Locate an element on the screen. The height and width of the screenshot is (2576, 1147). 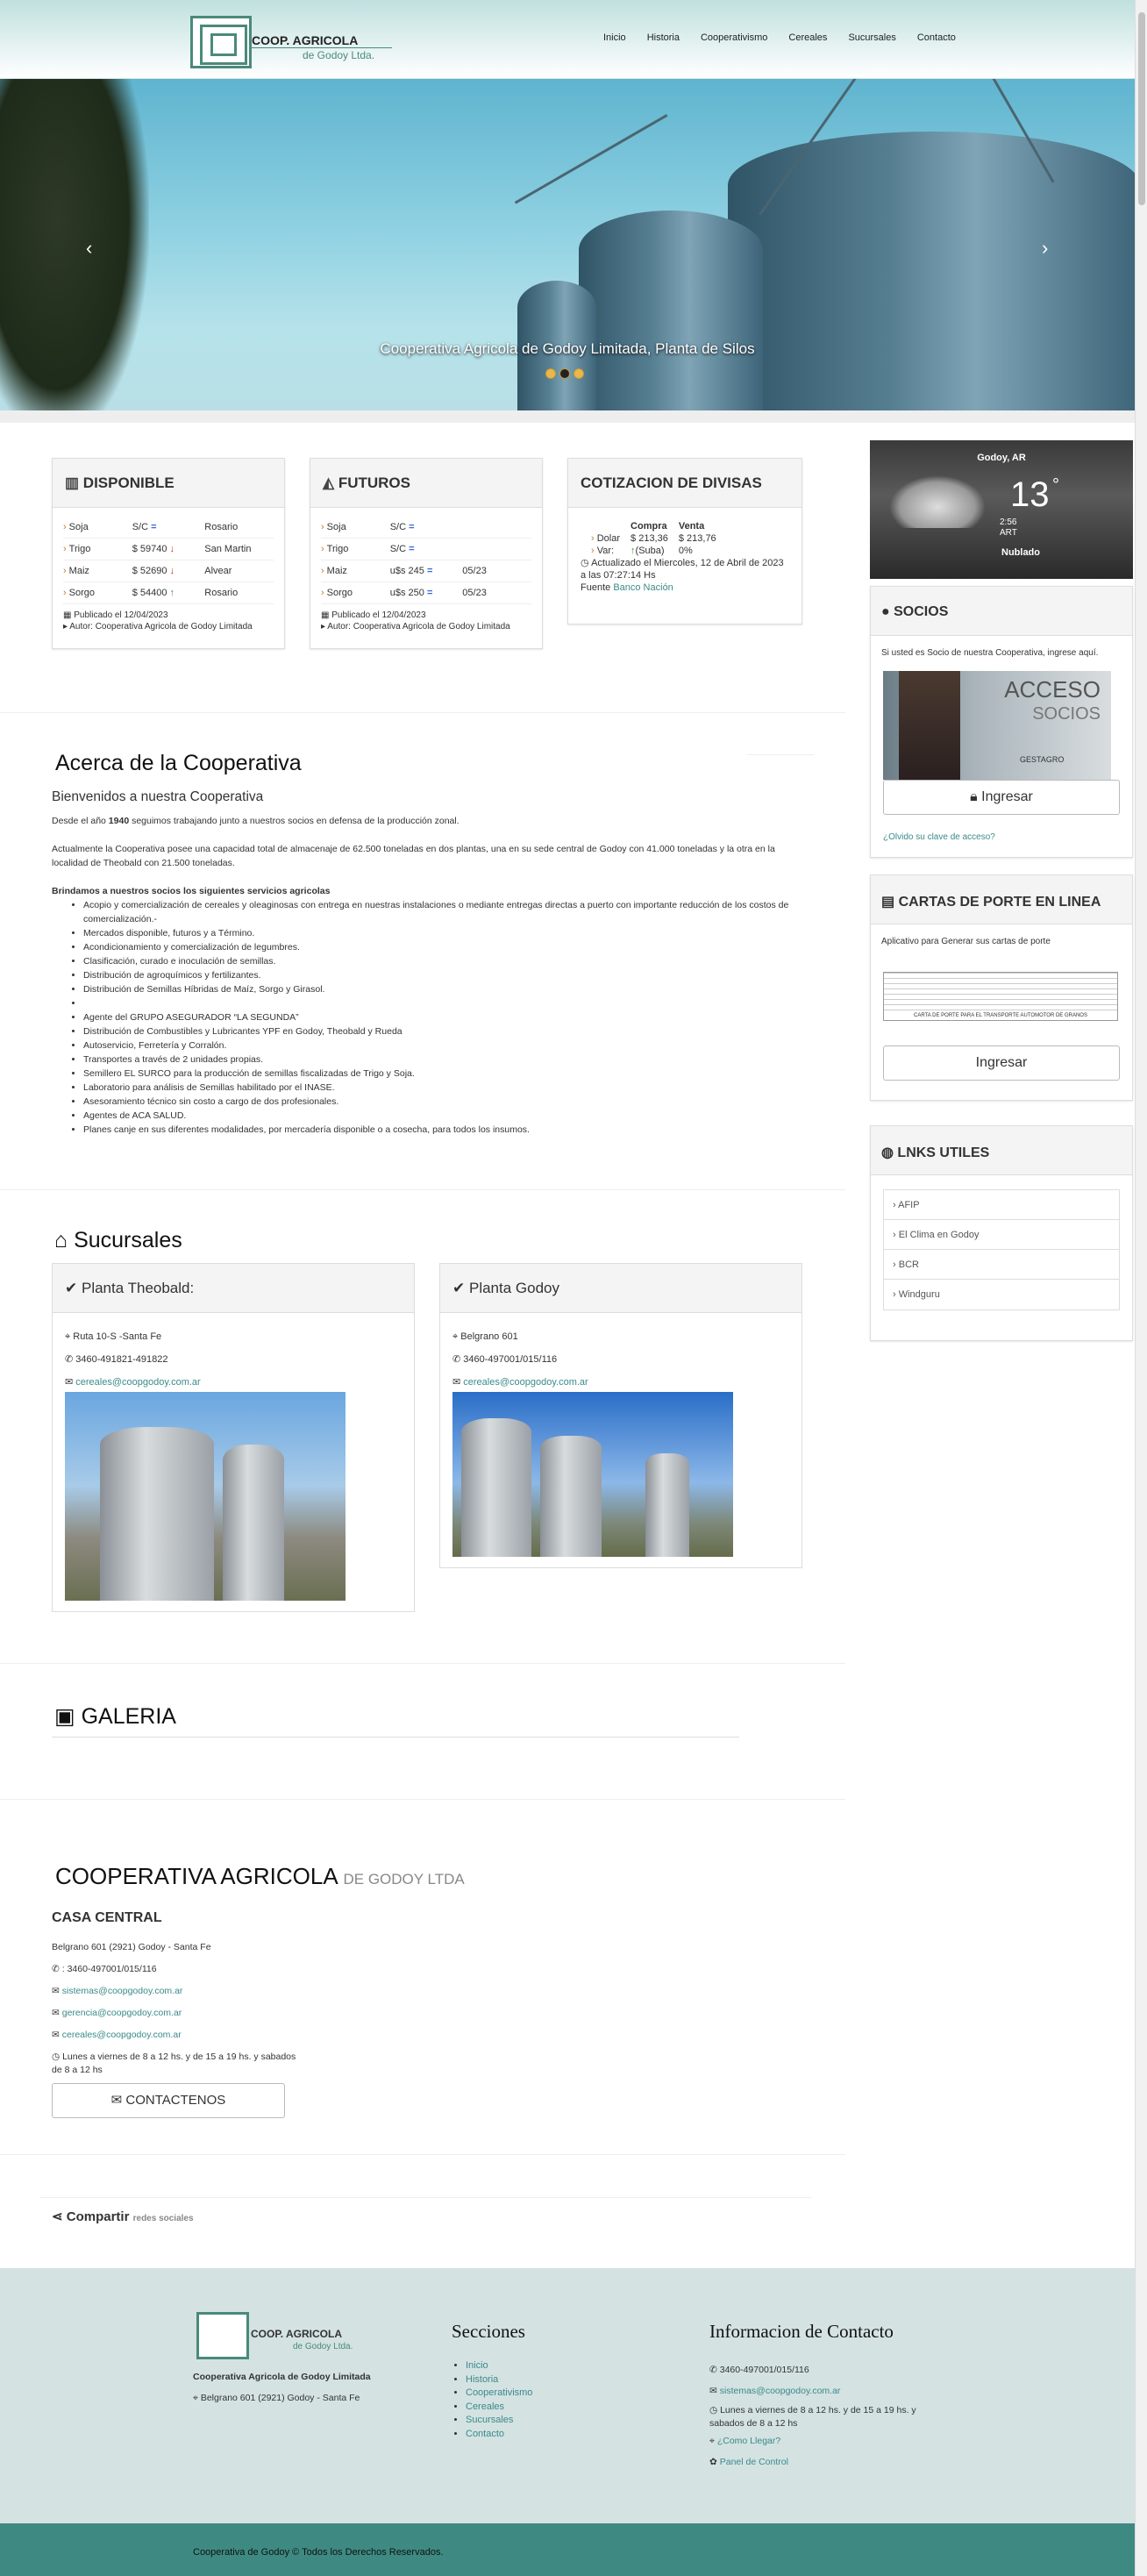
var-compra: (Suba) is located at coordinates (650, 551).